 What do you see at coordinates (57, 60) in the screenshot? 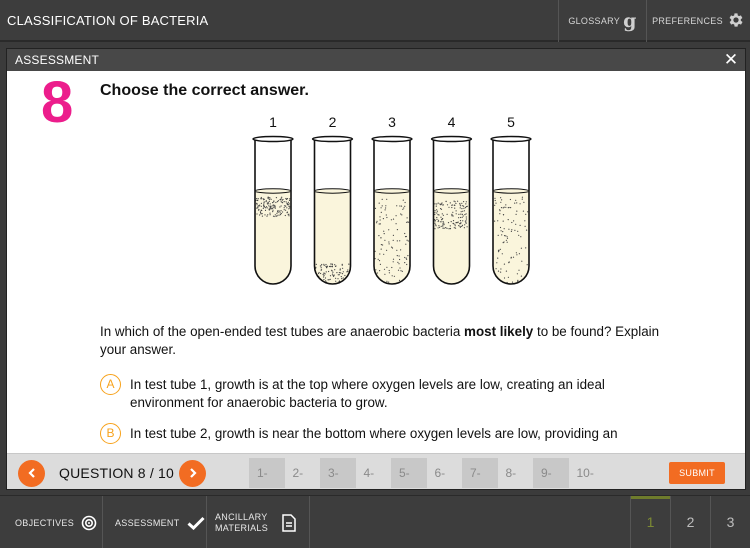
I see `modal-title: ASSESSMENT` at bounding box center [57, 60].